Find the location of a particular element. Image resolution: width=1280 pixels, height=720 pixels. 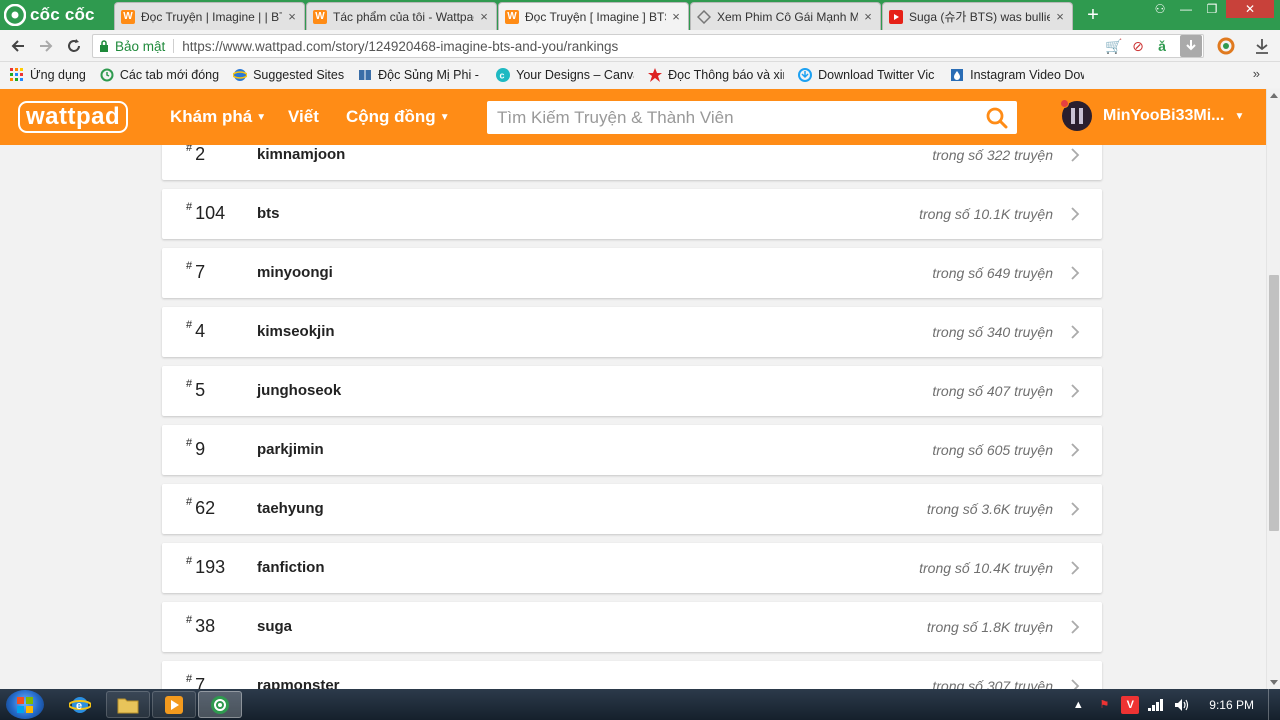

browser-tab: Xem Phim Cô Gái Mạnh Mẽ × is located at coordinates (785, 16).